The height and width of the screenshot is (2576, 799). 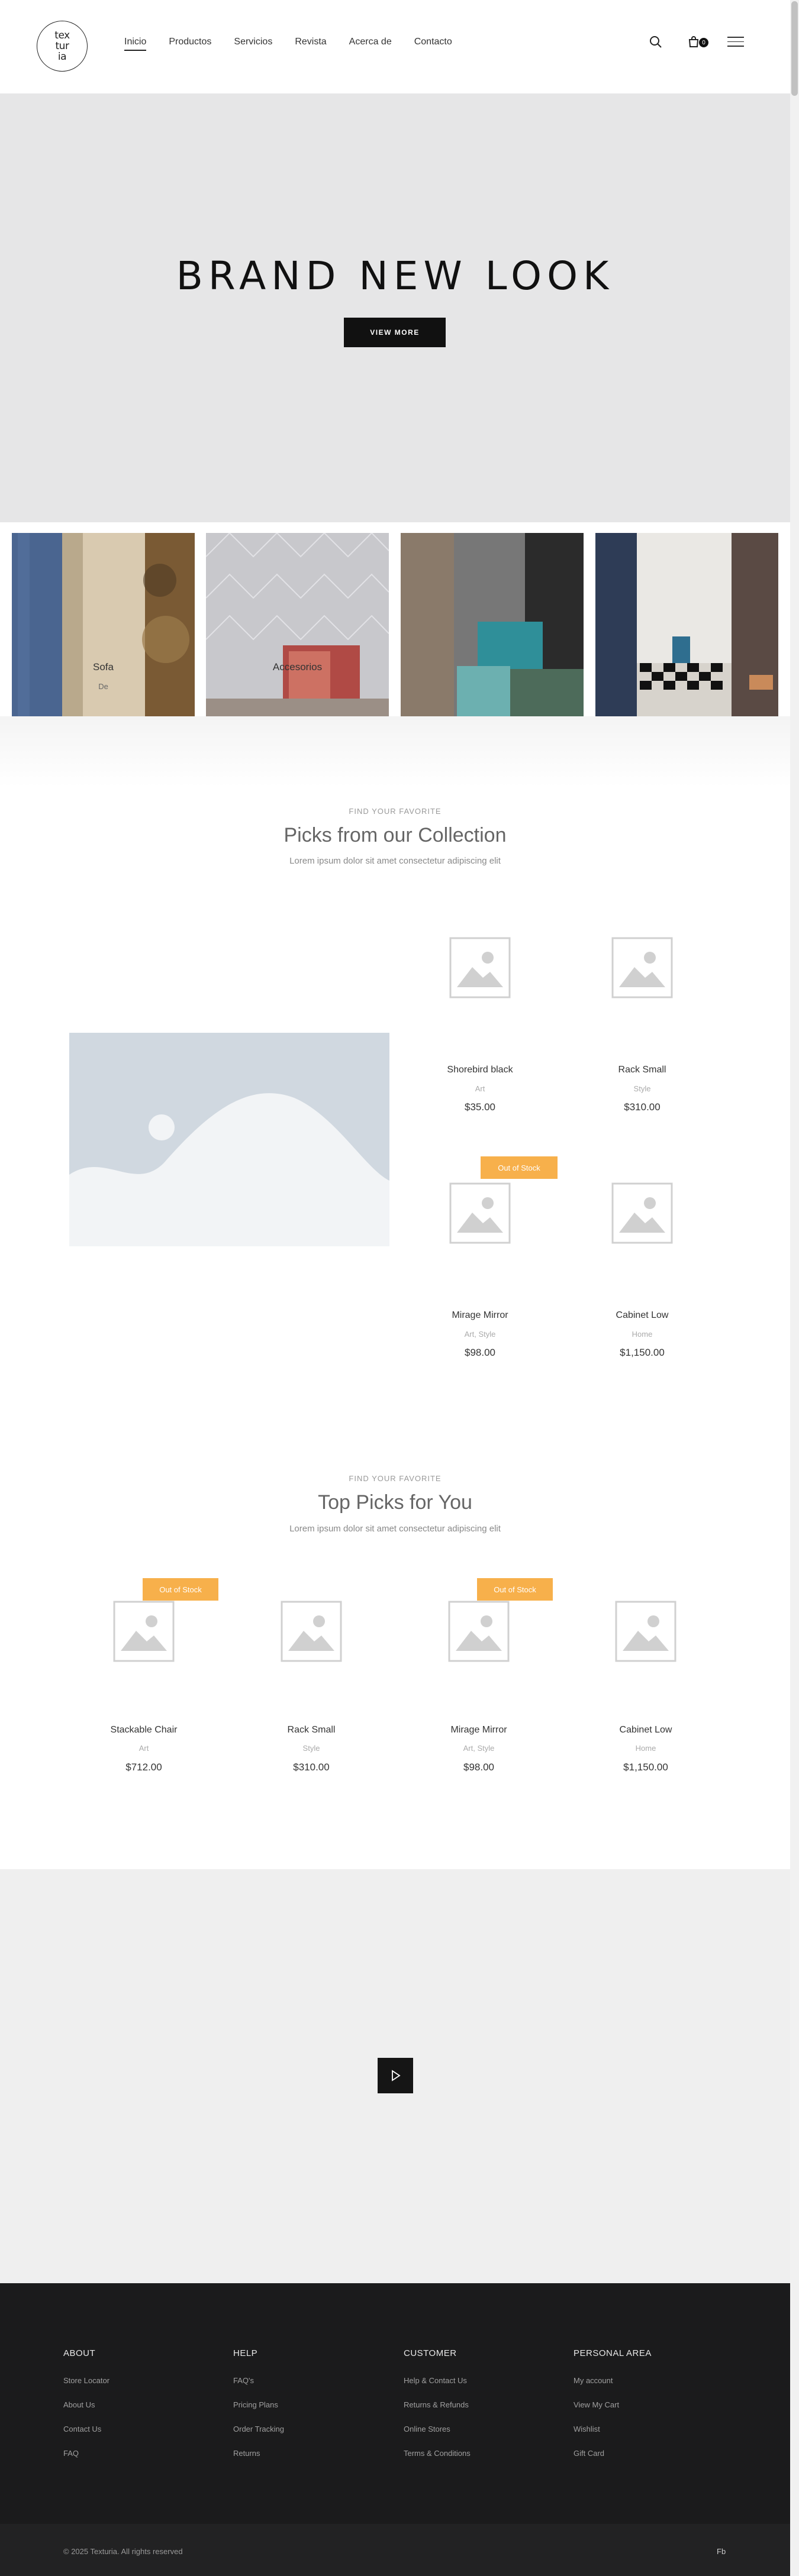 I want to click on footer-link: My account, so click(x=613, y=2380).